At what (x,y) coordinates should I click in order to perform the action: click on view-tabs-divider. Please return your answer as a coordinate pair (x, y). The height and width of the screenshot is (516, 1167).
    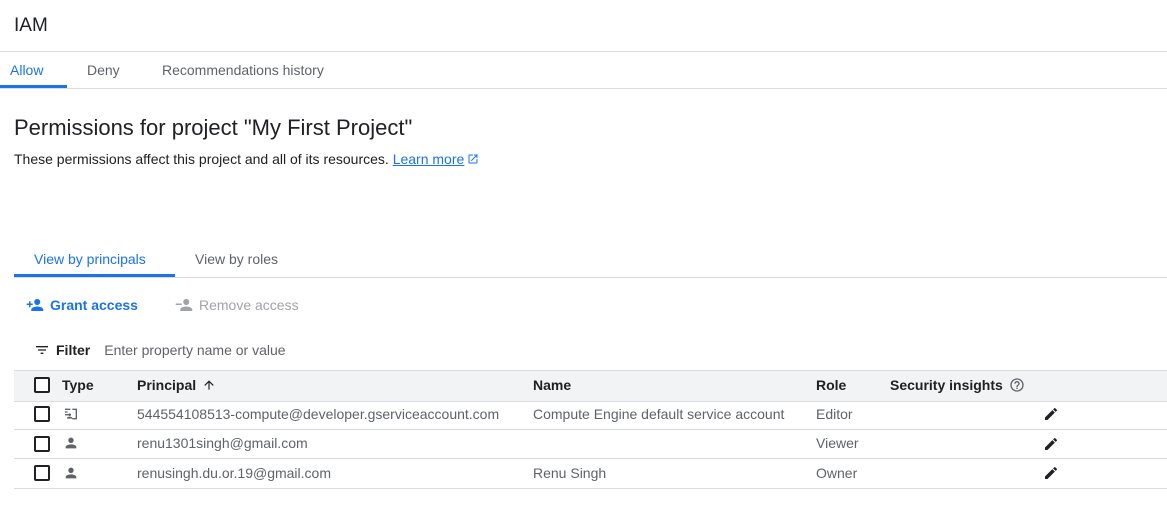
    Looking at the image, I should click on (590, 277).